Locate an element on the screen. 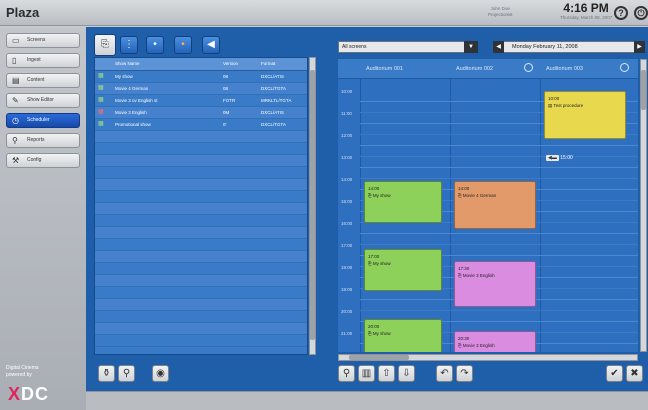  sidebar-item-ingest: ▯ Ingest is located at coordinates (43, 60).